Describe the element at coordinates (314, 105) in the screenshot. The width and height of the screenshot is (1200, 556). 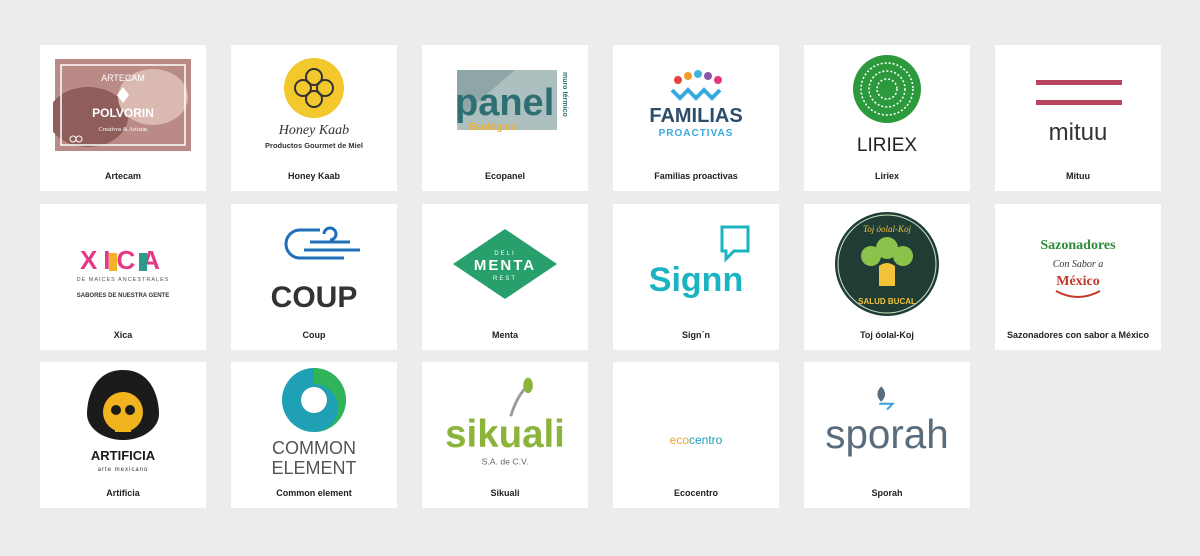
I see `logo-honey-kaab: Honey Kaab Productos Gourmet de Miel` at that location.